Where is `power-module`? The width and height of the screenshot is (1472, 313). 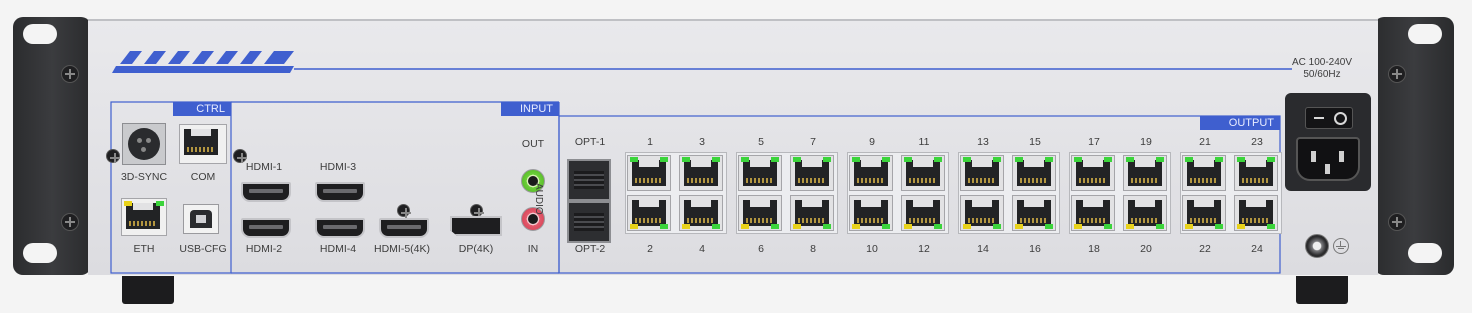
power-module is located at coordinates (1328, 142).